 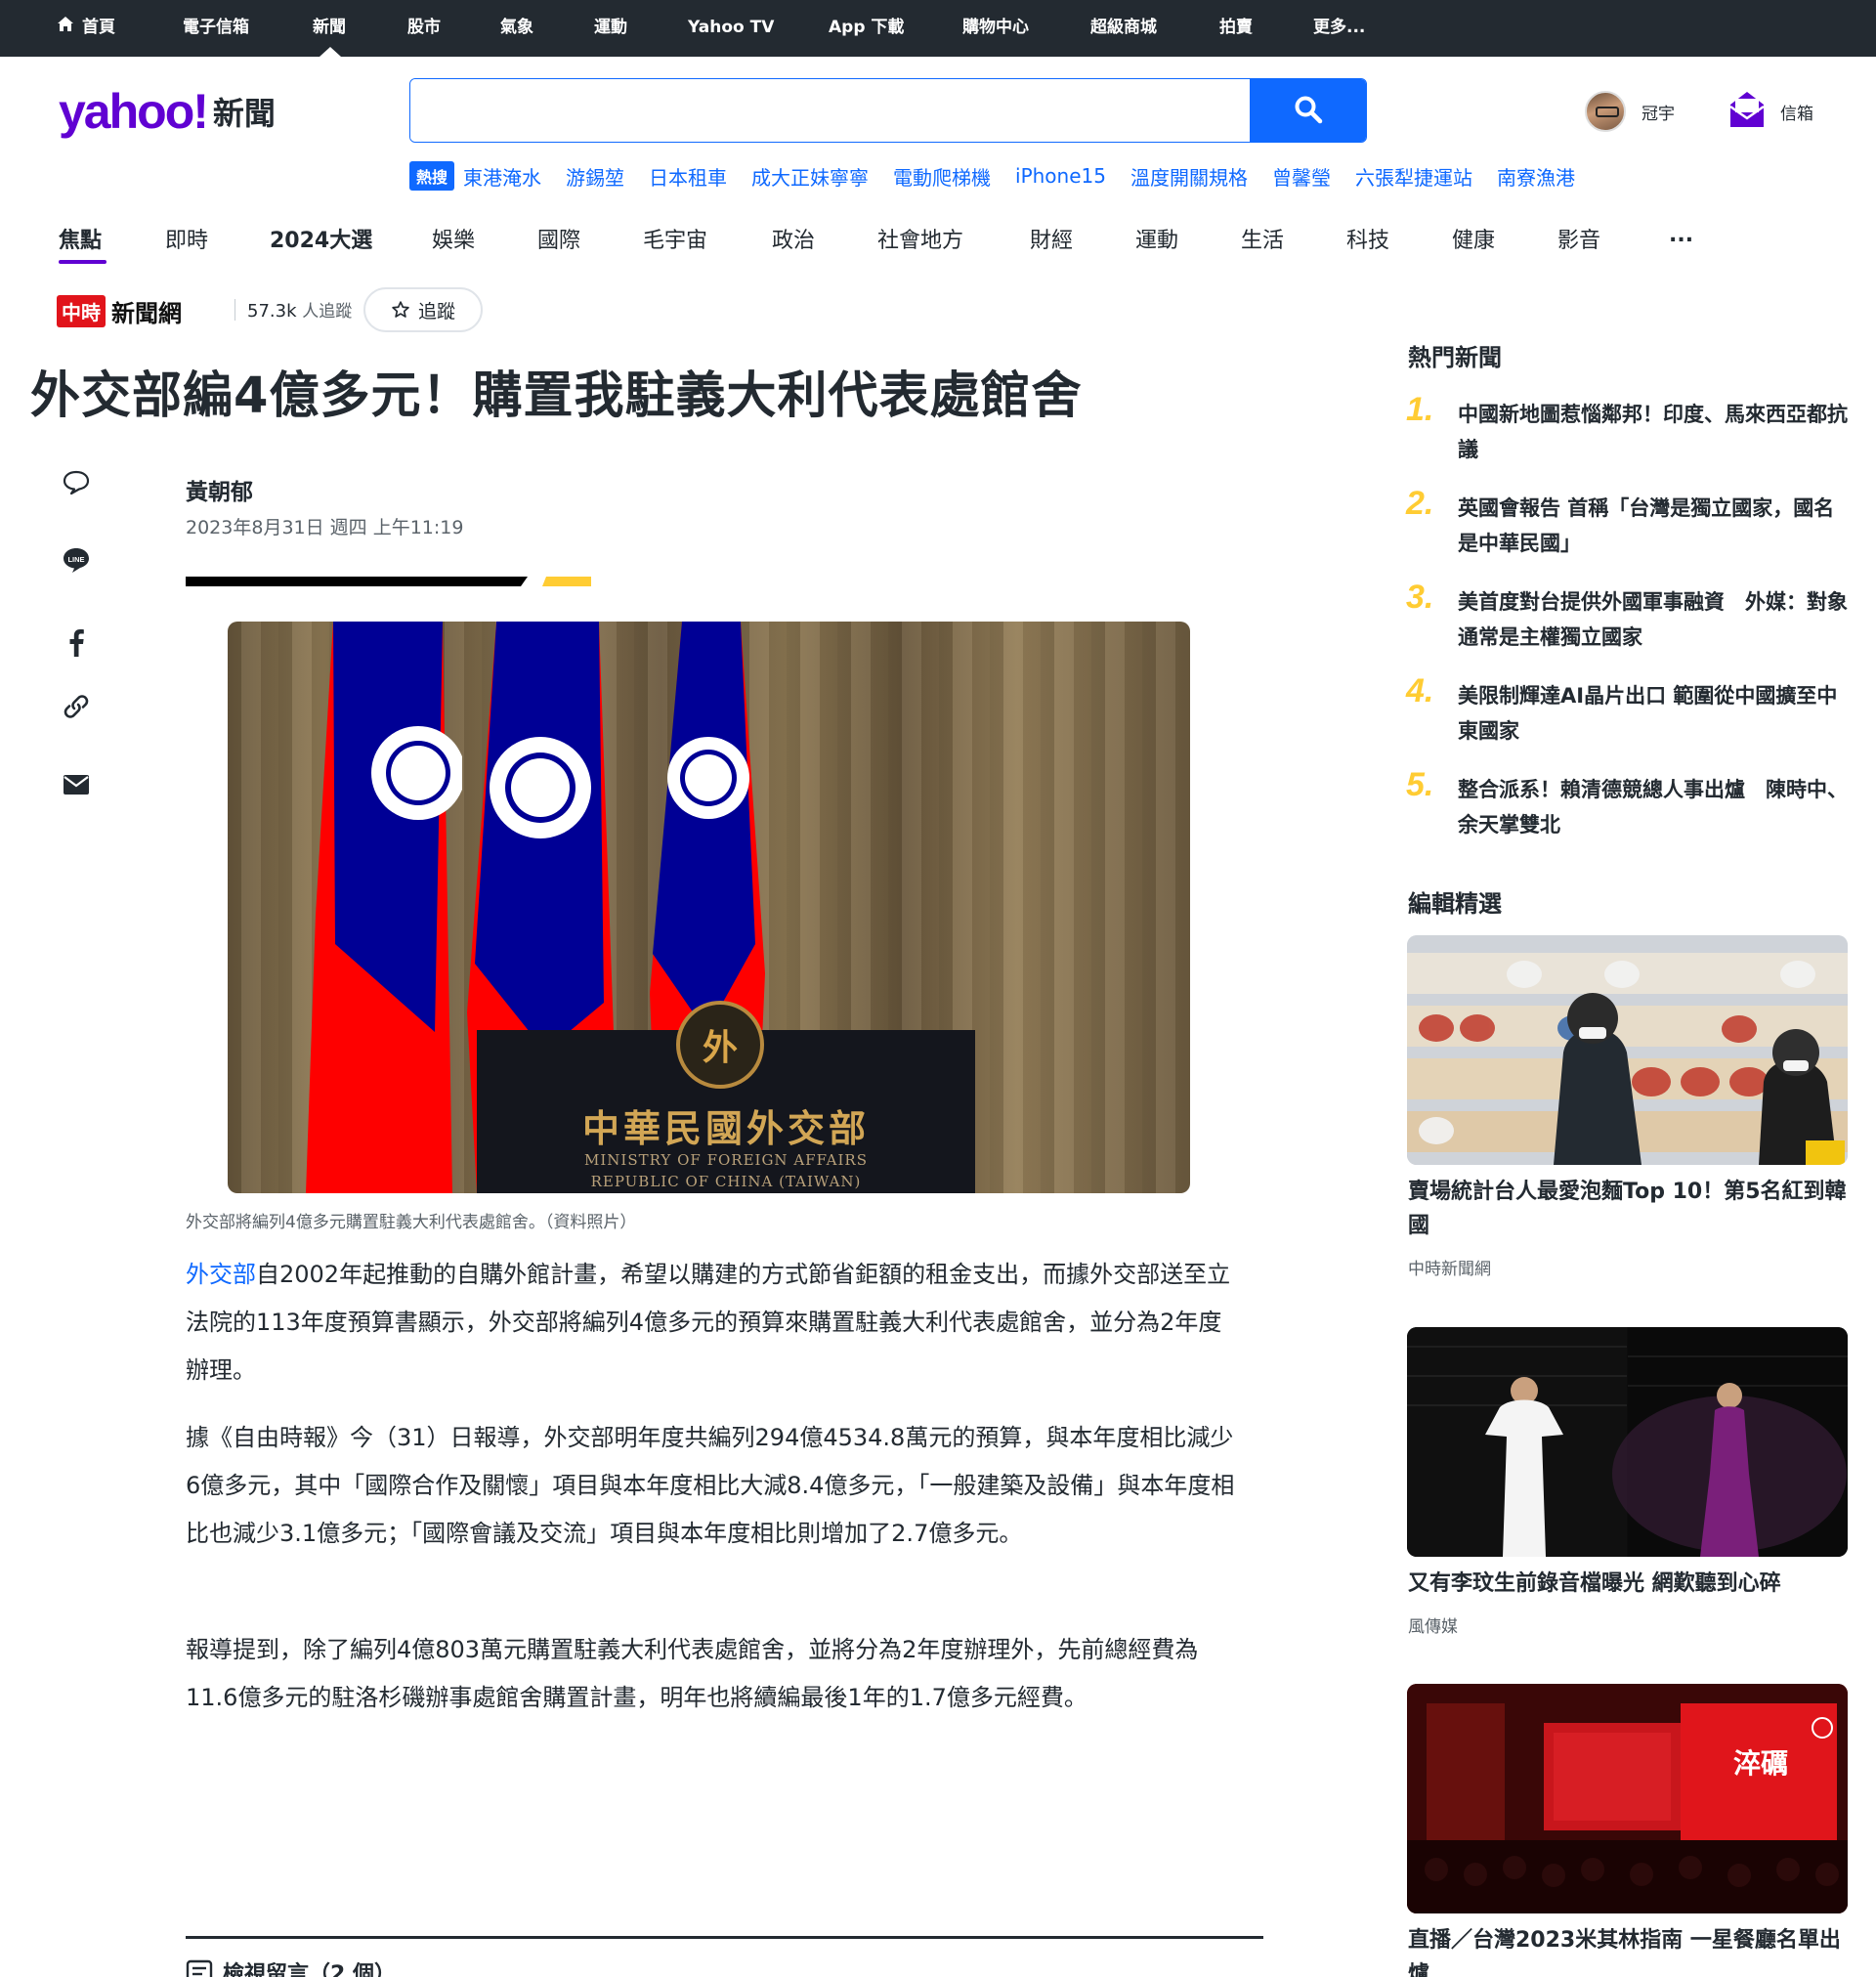 What do you see at coordinates (558, 238) in the screenshot?
I see `tab-international: 國際` at bounding box center [558, 238].